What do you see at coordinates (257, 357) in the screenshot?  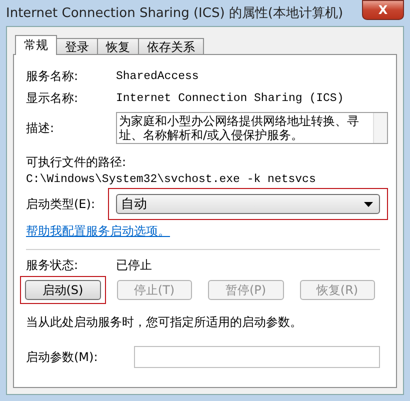 I see `start-parameters-field` at bounding box center [257, 357].